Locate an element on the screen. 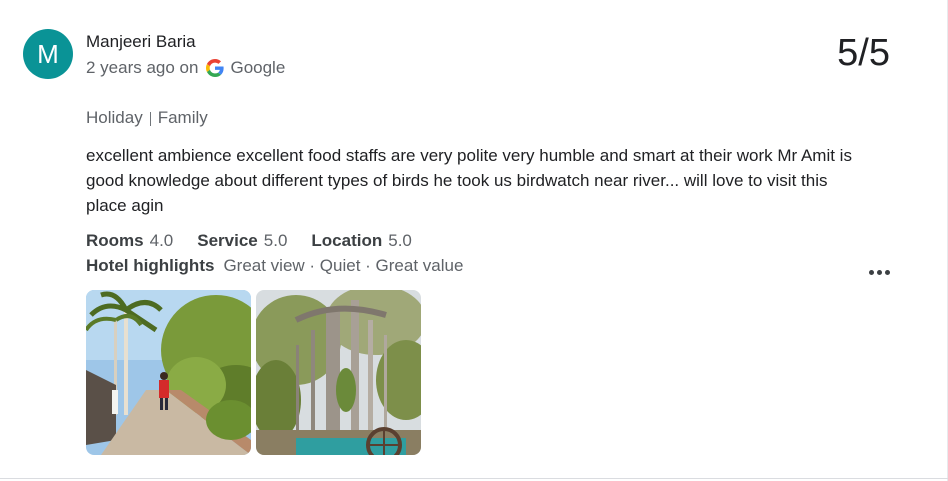  rating-location: Location 5.0 is located at coordinates (361, 241).